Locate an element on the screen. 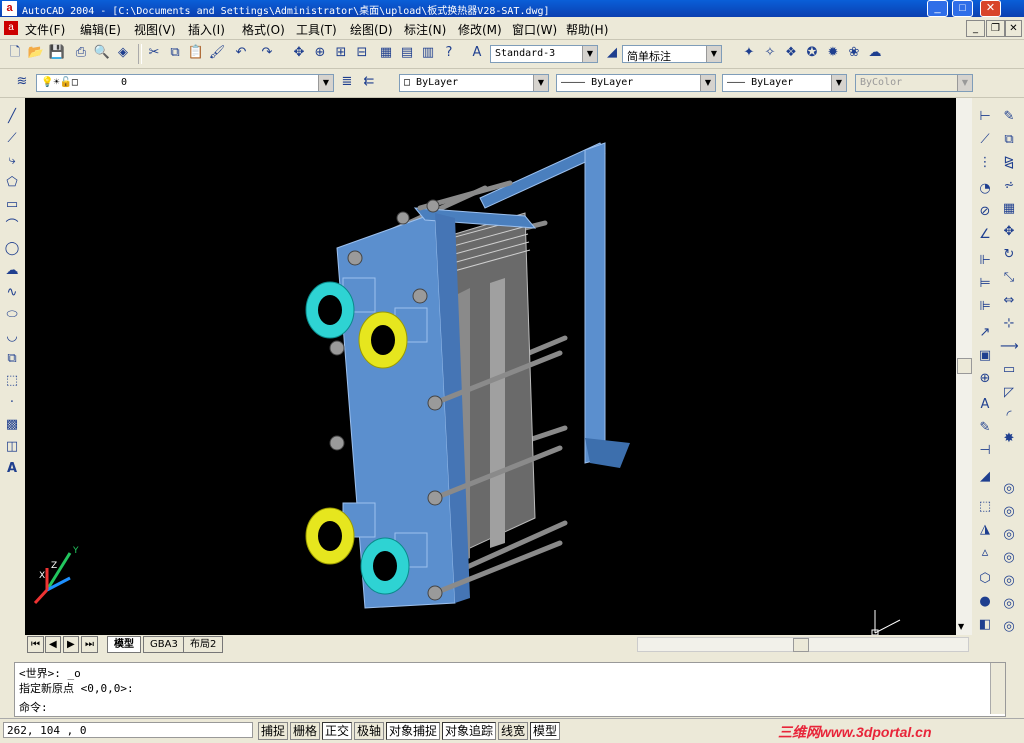 Image resolution: width=1024 pixels, height=743 pixels. insert-block-icon: ⧉ is located at coordinates (12, 359).